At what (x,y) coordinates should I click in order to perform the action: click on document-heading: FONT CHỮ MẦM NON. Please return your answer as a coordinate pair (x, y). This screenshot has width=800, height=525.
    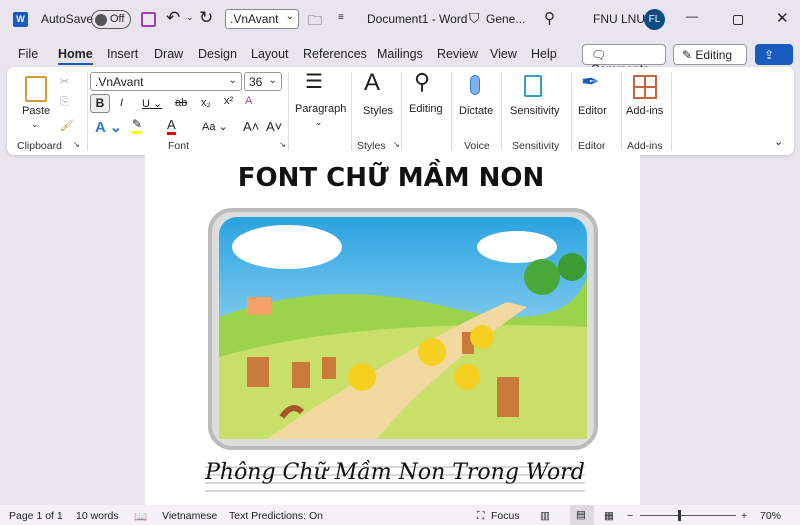
    Looking at the image, I should click on (391, 178).